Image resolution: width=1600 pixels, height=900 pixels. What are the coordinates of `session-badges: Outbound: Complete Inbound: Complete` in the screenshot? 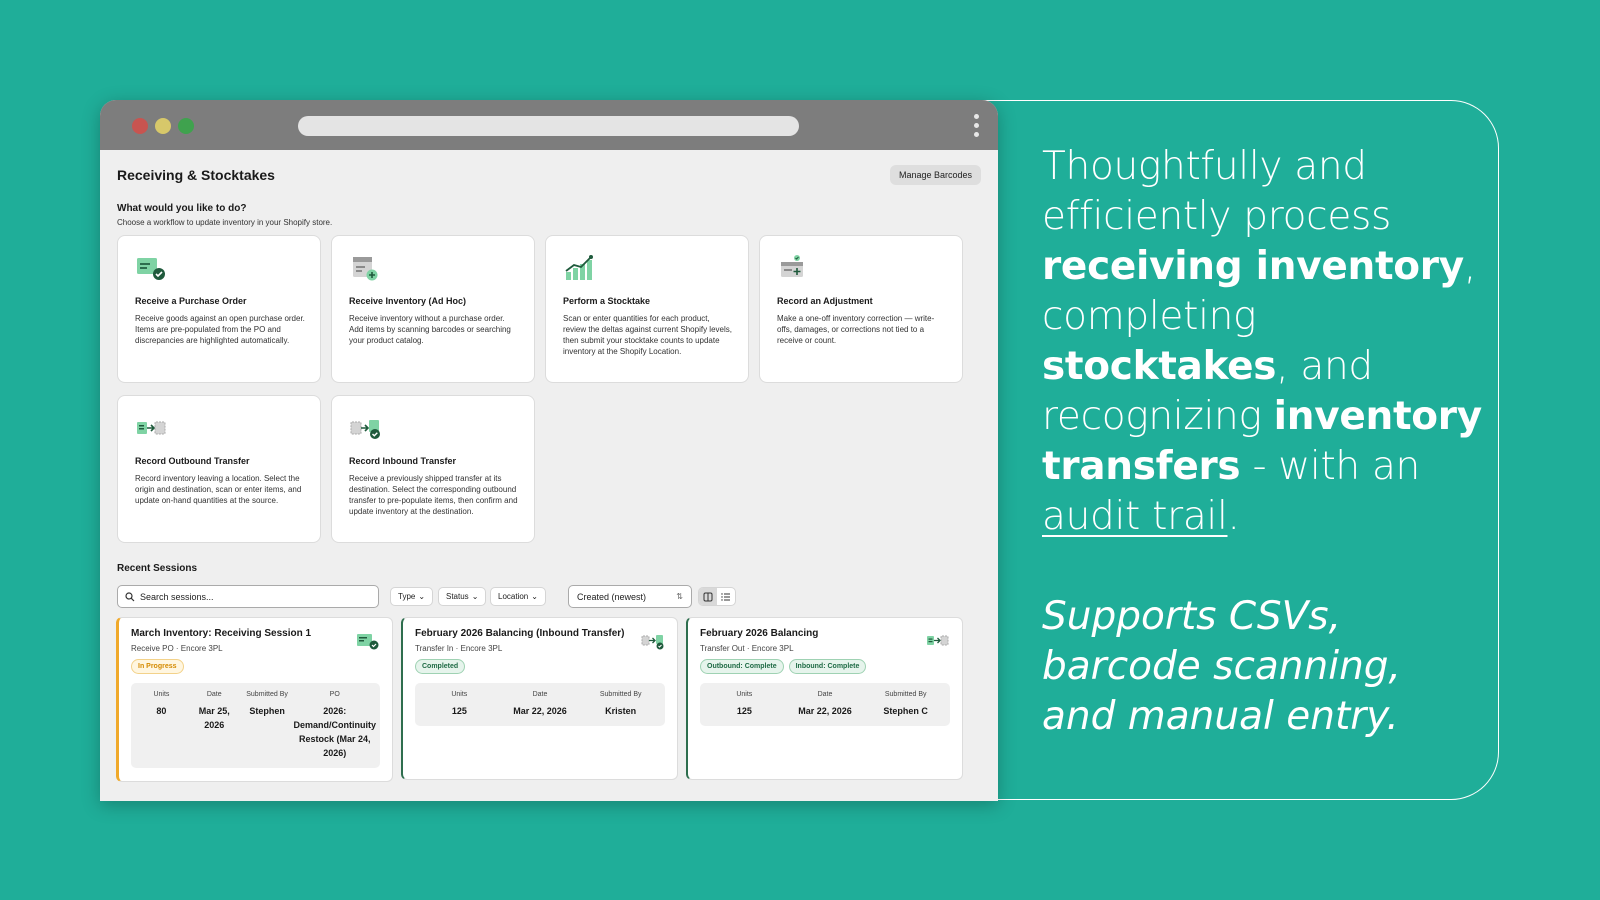 It's located at (825, 666).